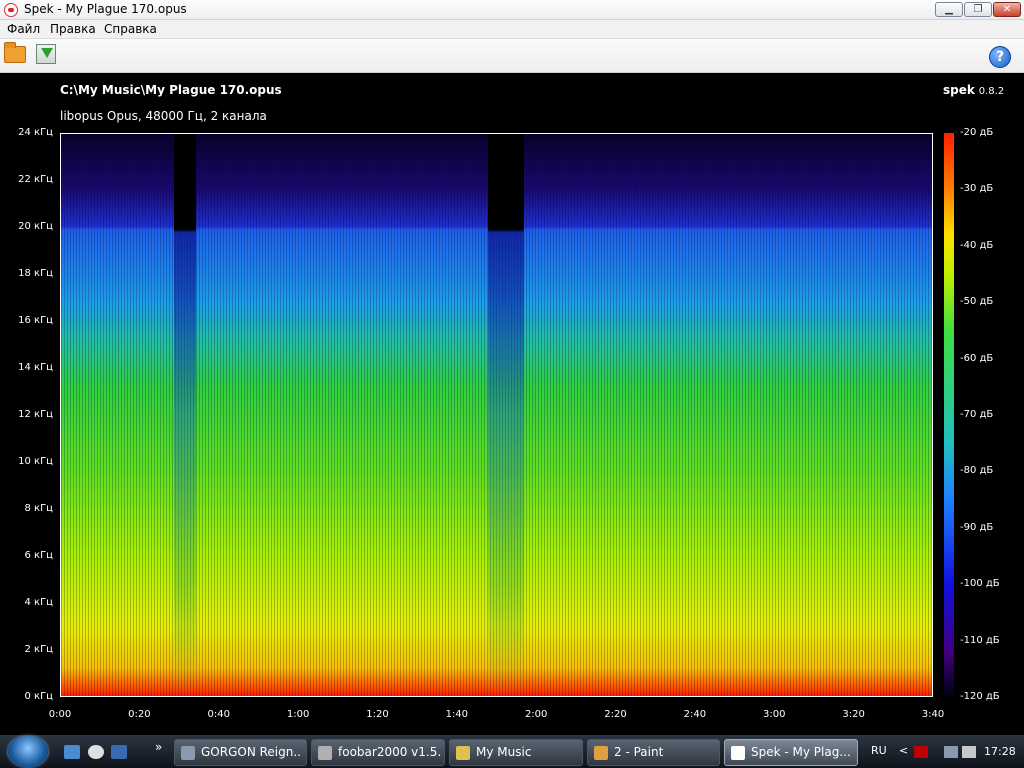 This screenshot has height=768, width=1024. Describe the element at coordinates (933, 714) in the screenshot. I see `x-tick-label: 3:40` at that location.